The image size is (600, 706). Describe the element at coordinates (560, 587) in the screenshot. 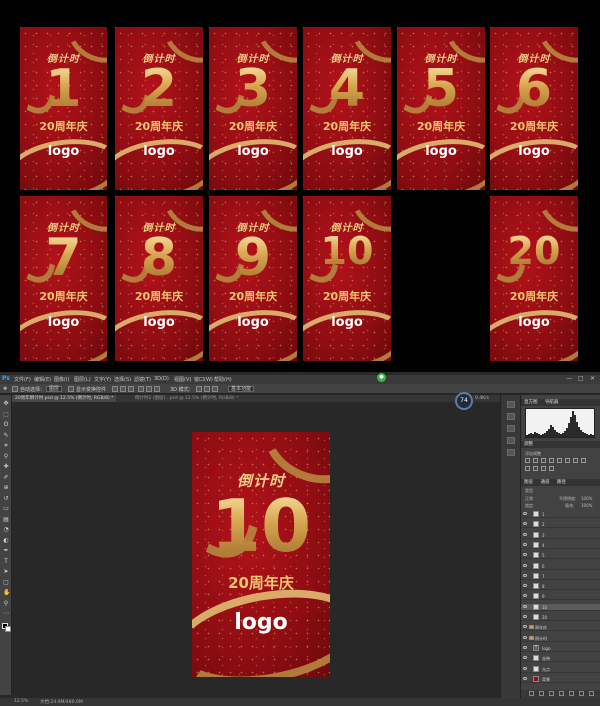

I see `layer-row: 8` at that location.